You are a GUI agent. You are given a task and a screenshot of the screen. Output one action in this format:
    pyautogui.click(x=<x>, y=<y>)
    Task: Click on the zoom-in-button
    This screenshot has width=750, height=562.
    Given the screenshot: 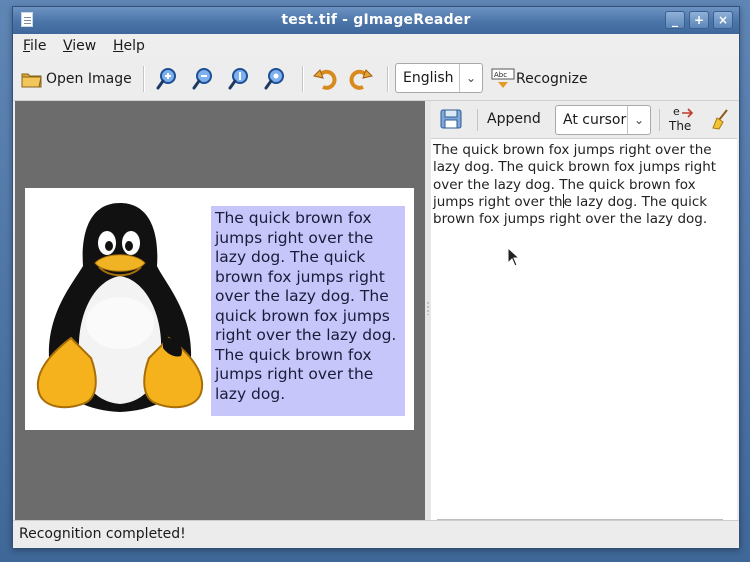 What is the action you would take?
    pyautogui.click(x=167, y=79)
    